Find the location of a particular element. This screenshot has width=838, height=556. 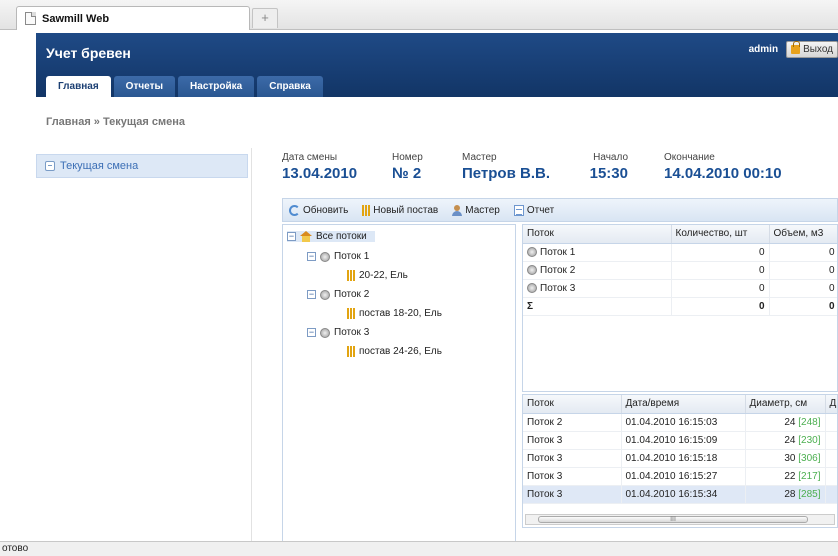

logout-button: Выход is located at coordinates (812, 49).